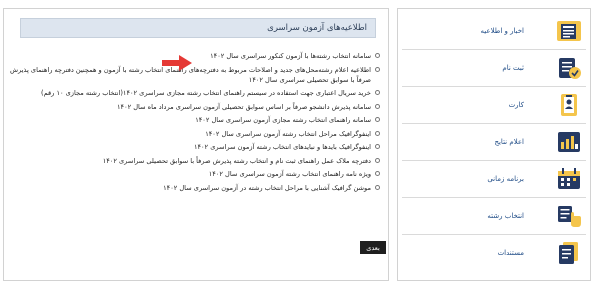 Image resolution: width=600 pixels, height=292 pixels. I want to click on menu-item-schedule: برنامه زمانی, so click(494, 179).